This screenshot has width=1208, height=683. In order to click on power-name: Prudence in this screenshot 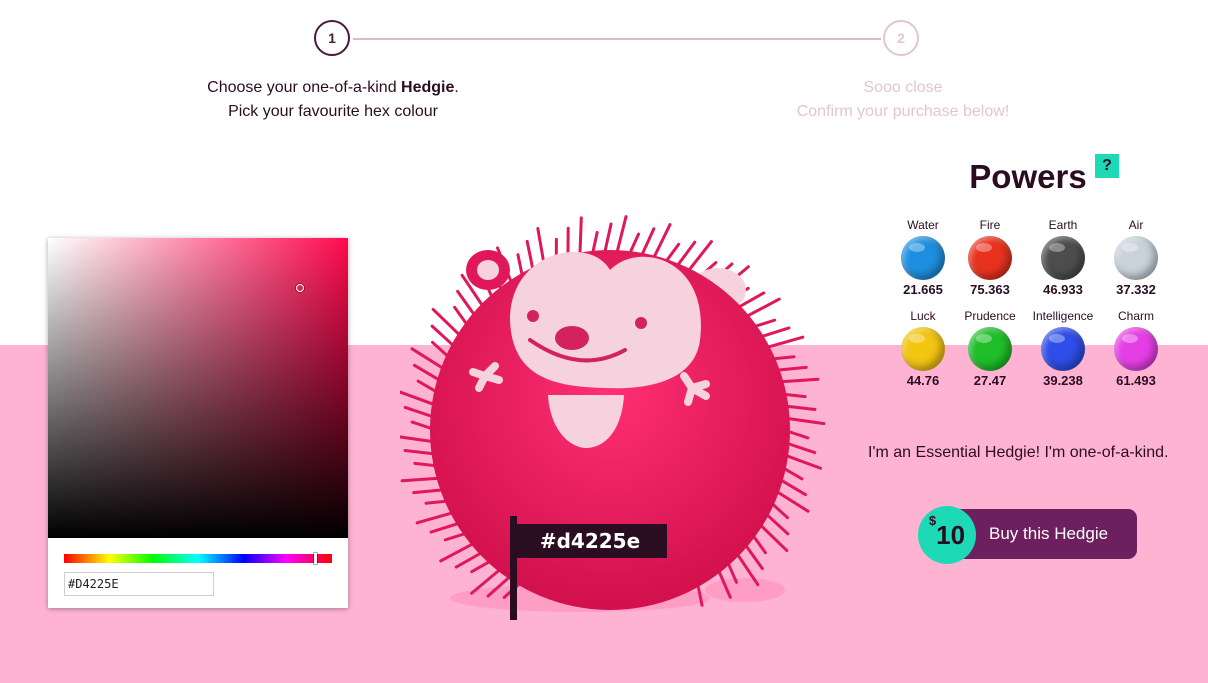, I will do `click(990, 316)`.